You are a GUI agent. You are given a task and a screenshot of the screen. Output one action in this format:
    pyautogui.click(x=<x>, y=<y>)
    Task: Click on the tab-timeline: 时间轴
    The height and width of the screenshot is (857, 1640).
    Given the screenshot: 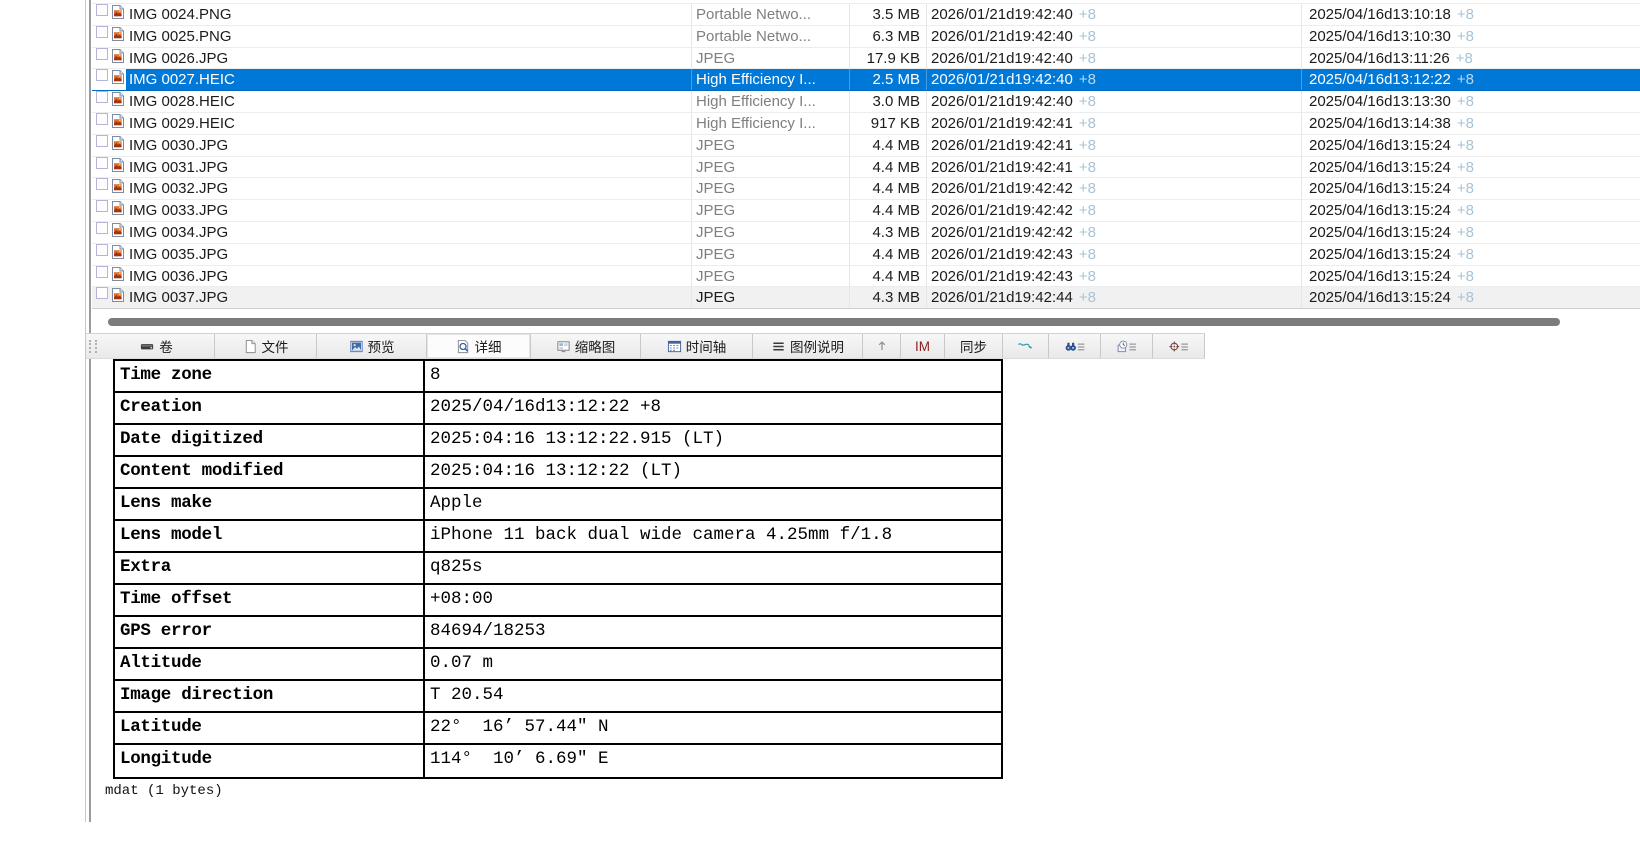 What is the action you would take?
    pyautogui.click(x=697, y=346)
    